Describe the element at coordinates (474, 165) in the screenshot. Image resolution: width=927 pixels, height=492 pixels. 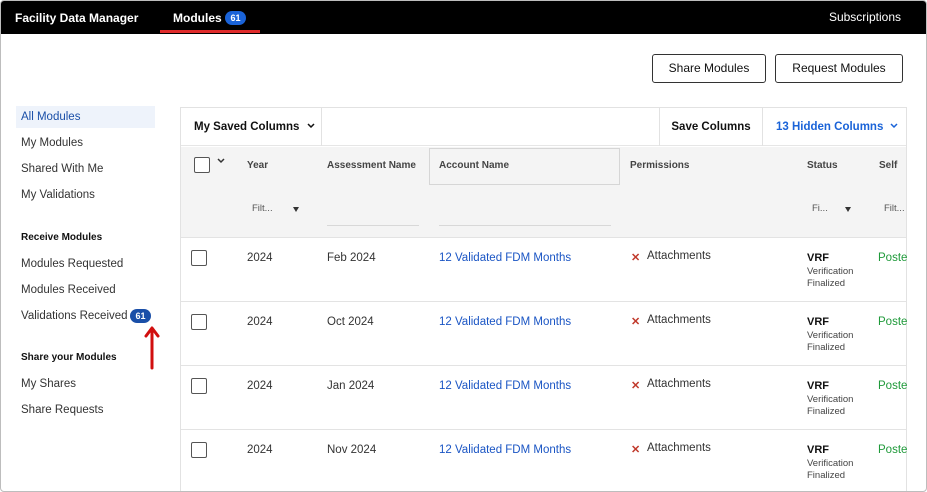
I see `column-header-account: Account Name` at that location.